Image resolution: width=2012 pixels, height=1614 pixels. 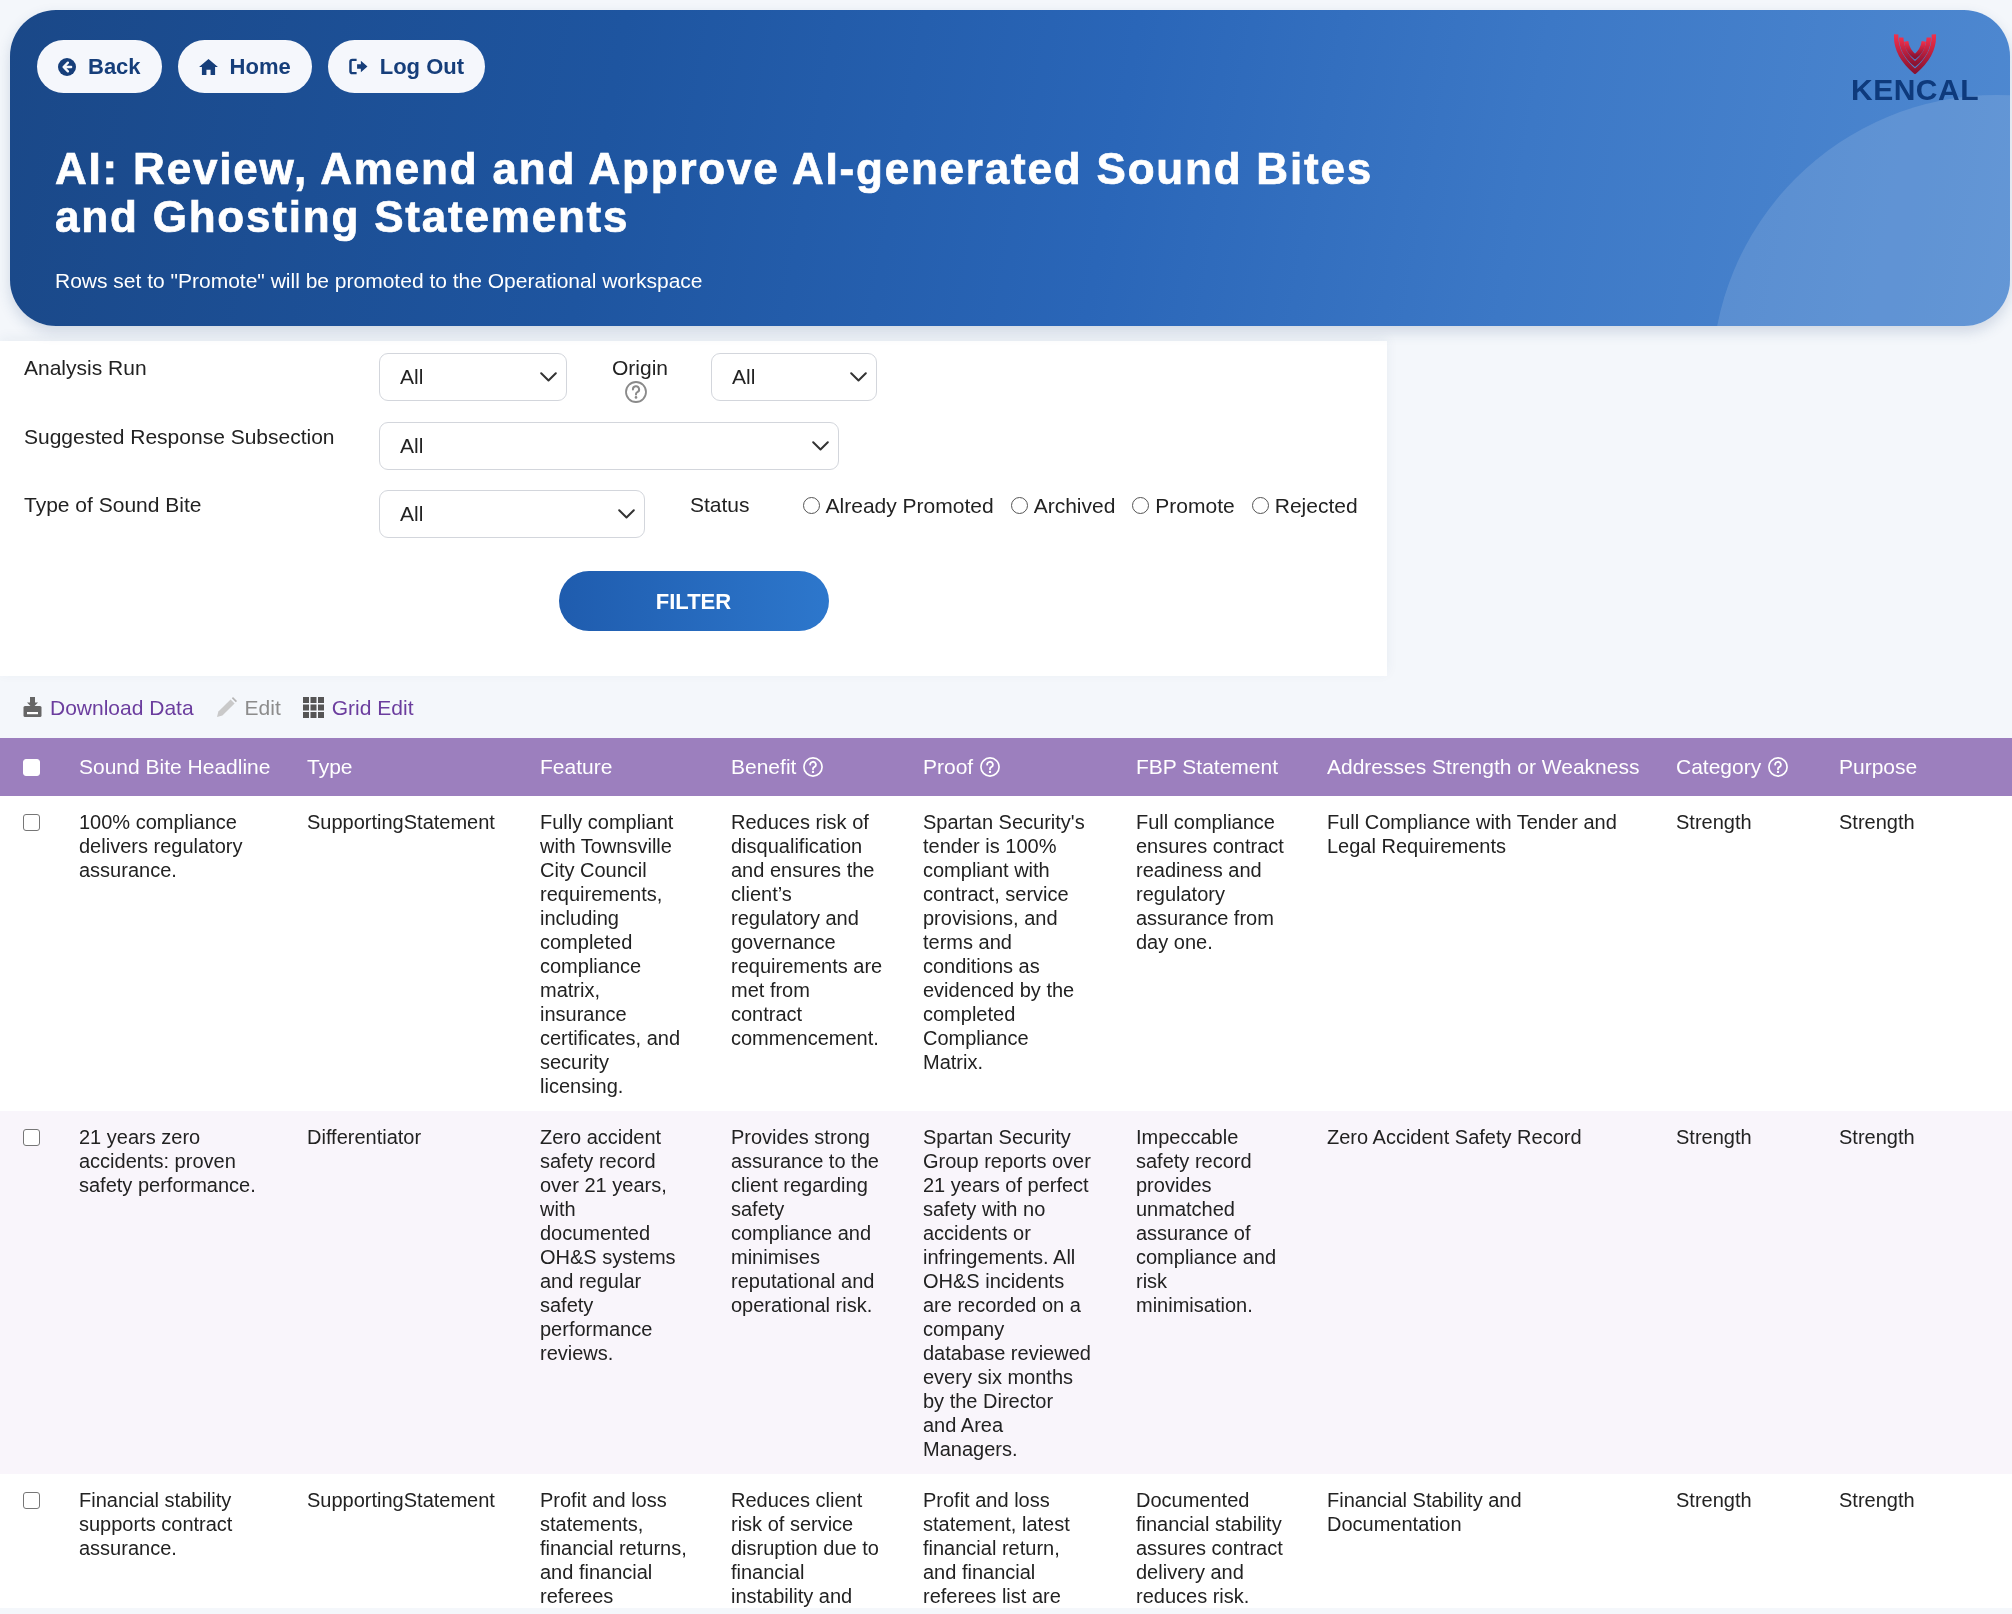 I want to click on status-radio-option: Rejected, so click(x=1304, y=505).